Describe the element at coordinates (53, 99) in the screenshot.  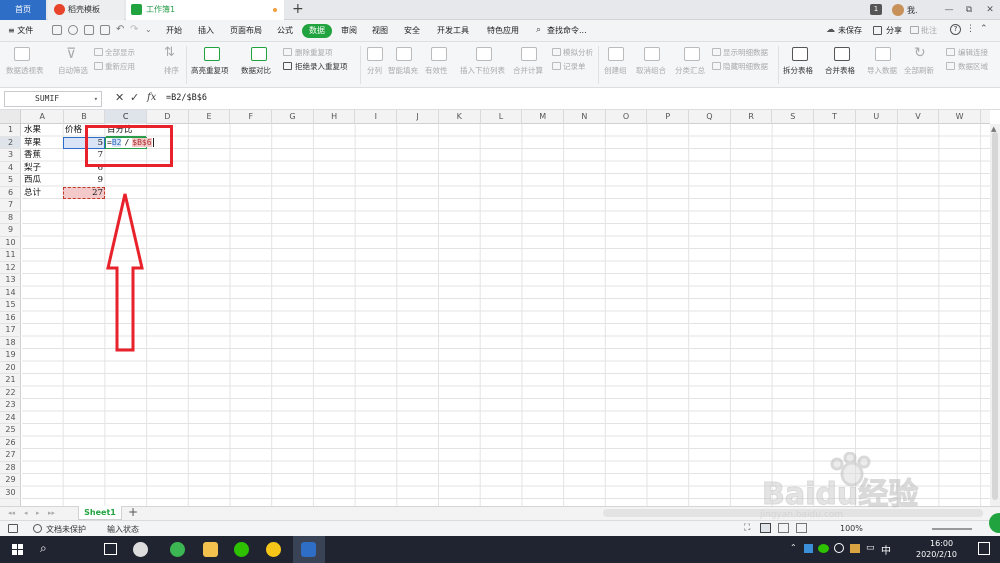
I see `name-box: SUMIF ▾` at that location.